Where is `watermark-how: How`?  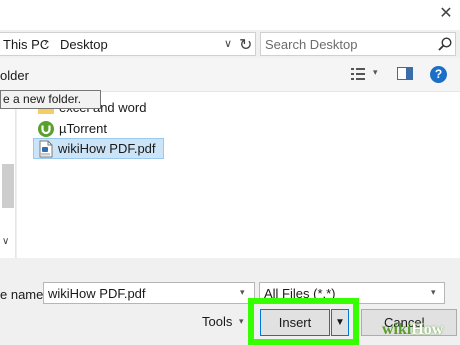 watermark-how: How is located at coordinates (427, 329).